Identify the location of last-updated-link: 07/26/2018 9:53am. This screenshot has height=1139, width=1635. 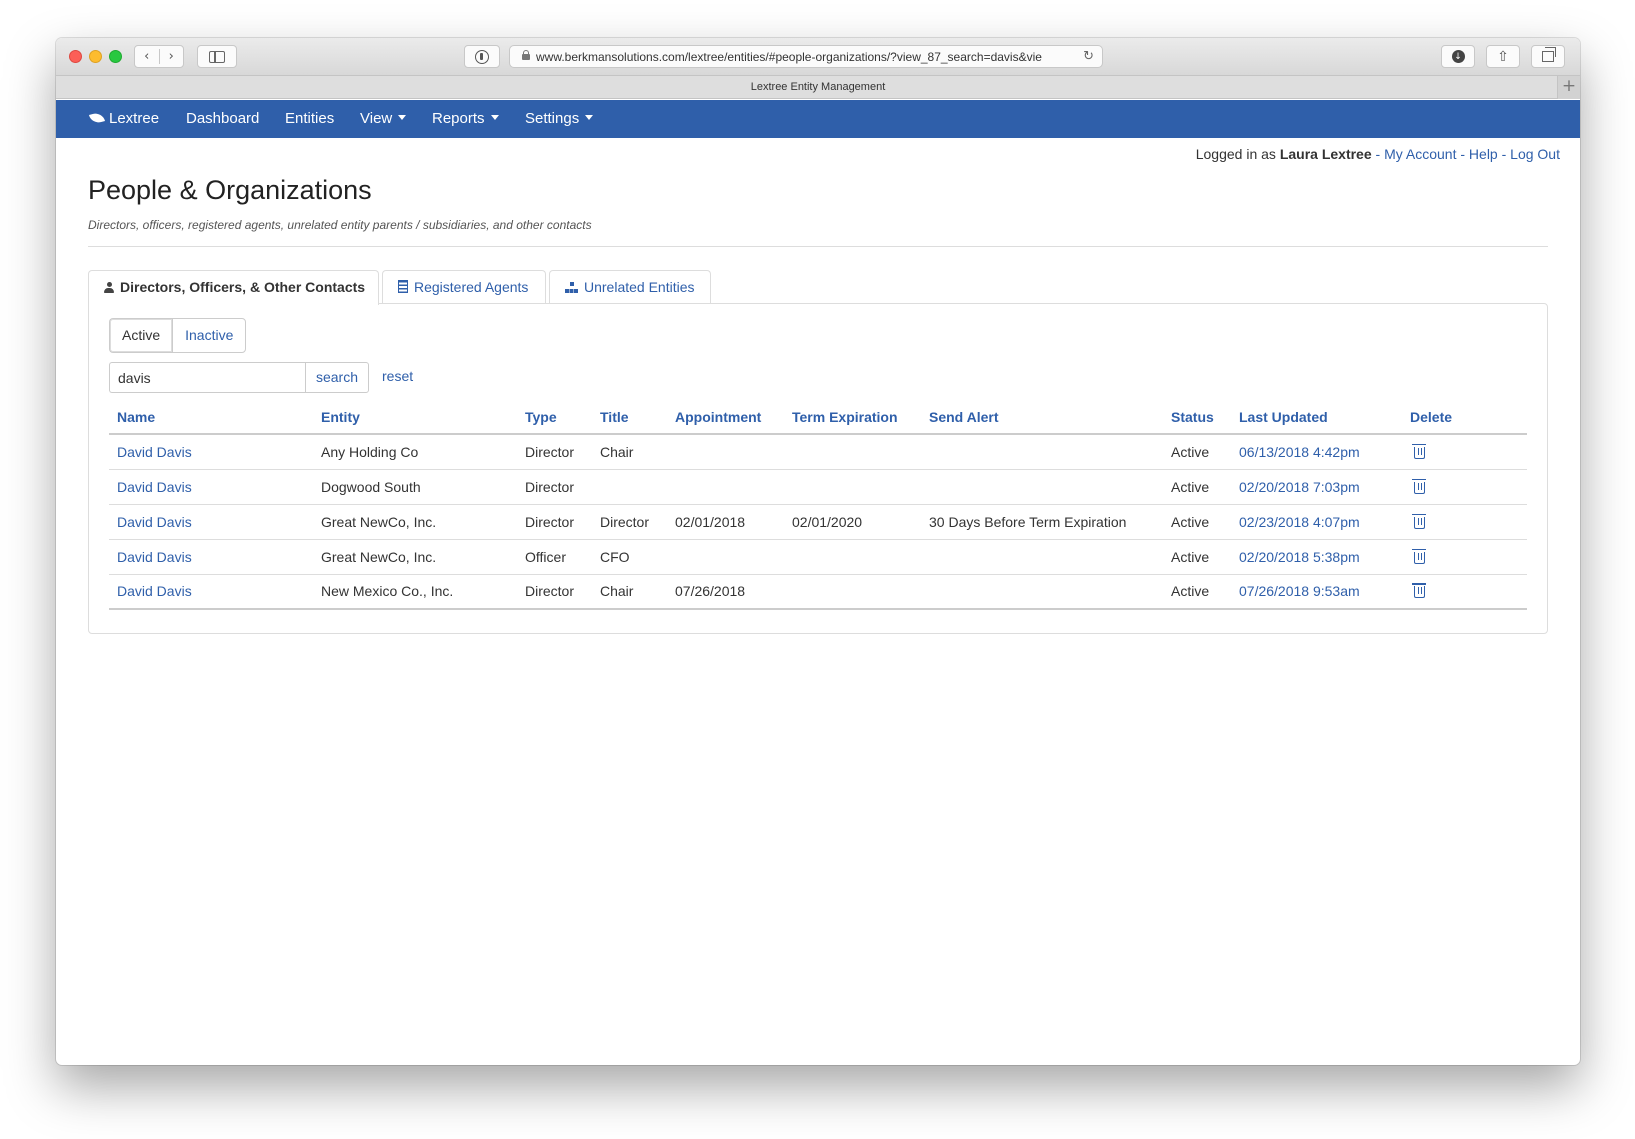
(1316, 592).